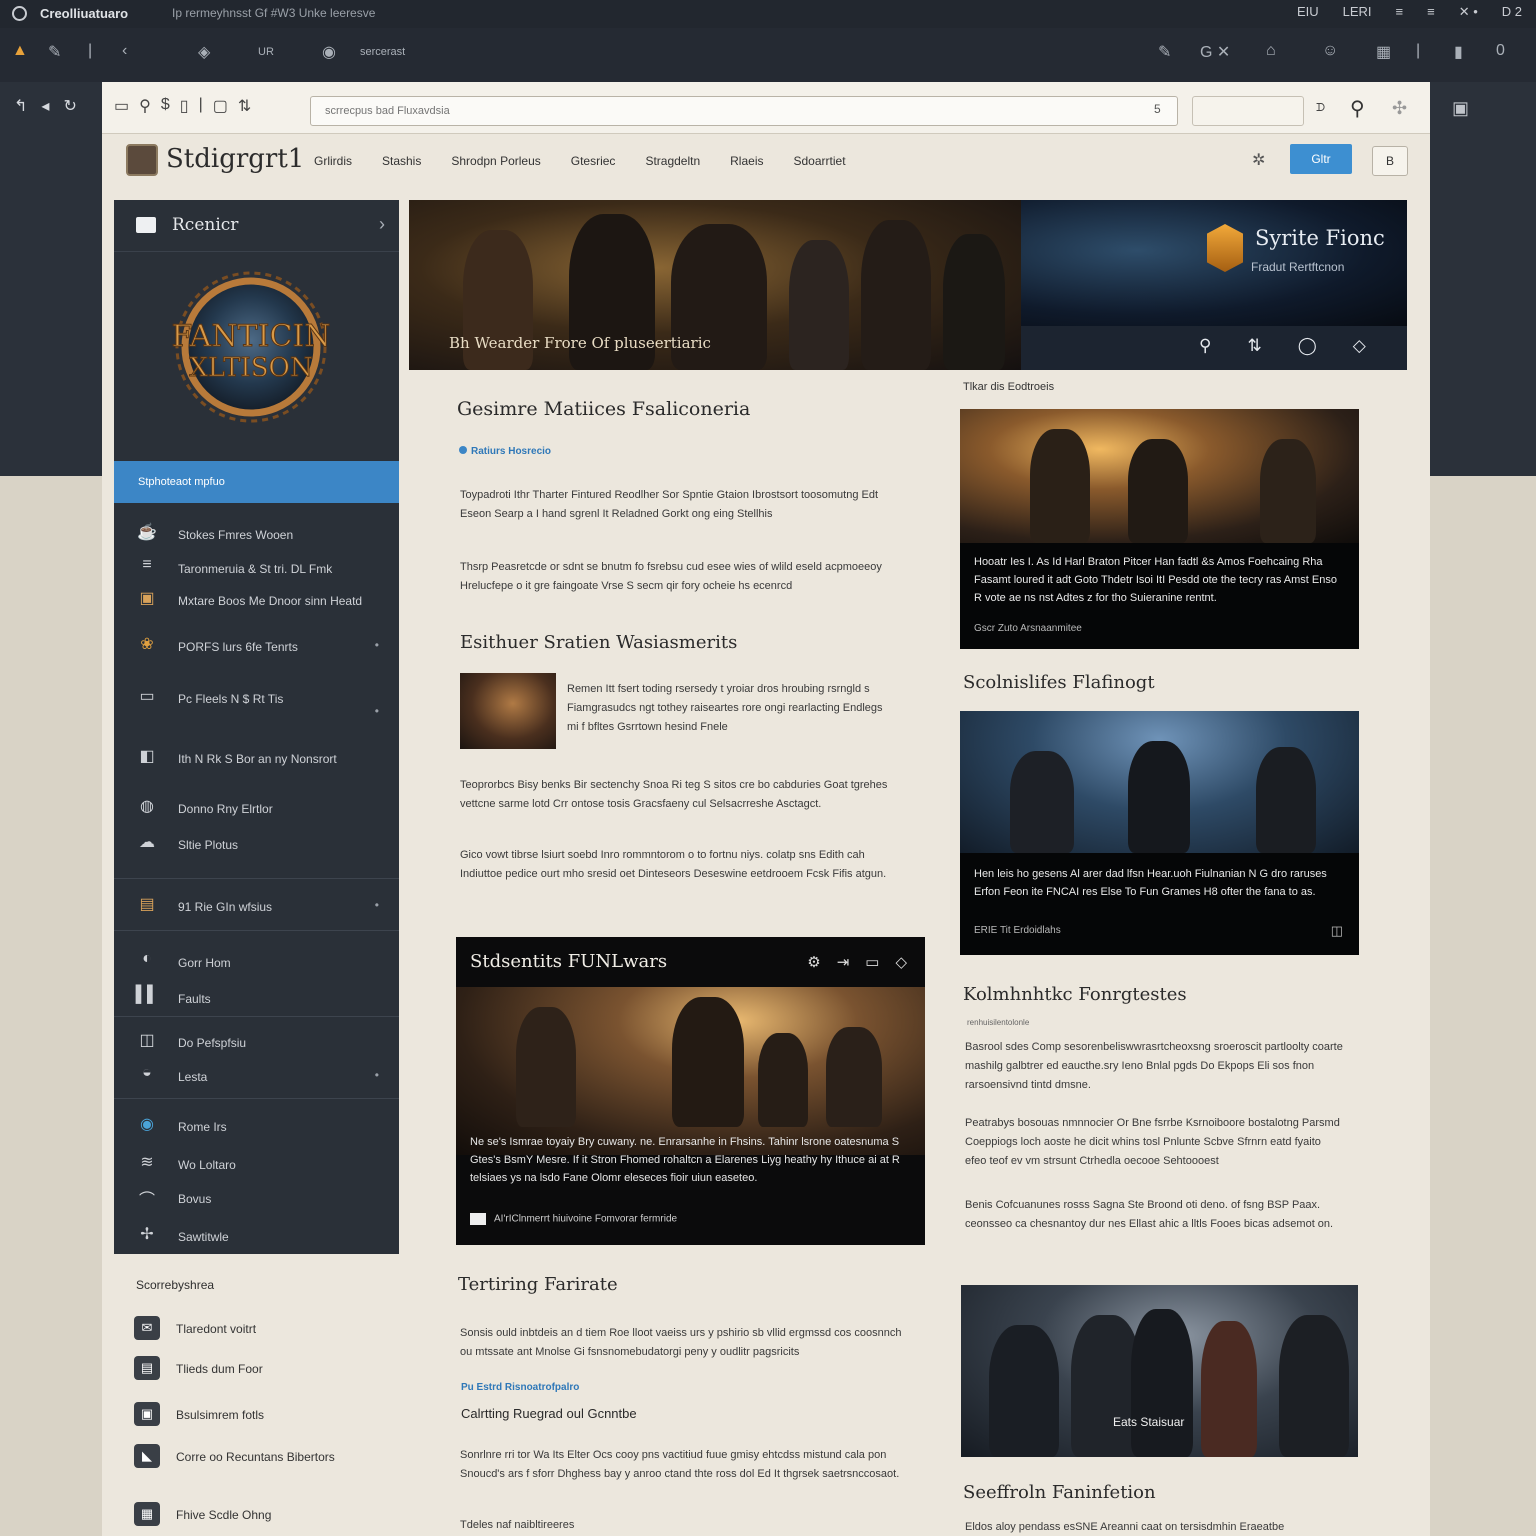  What do you see at coordinates (672, 161) in the screenshot?
I see `nav-link: Stragdeltn` at bounding box center [672, 161].